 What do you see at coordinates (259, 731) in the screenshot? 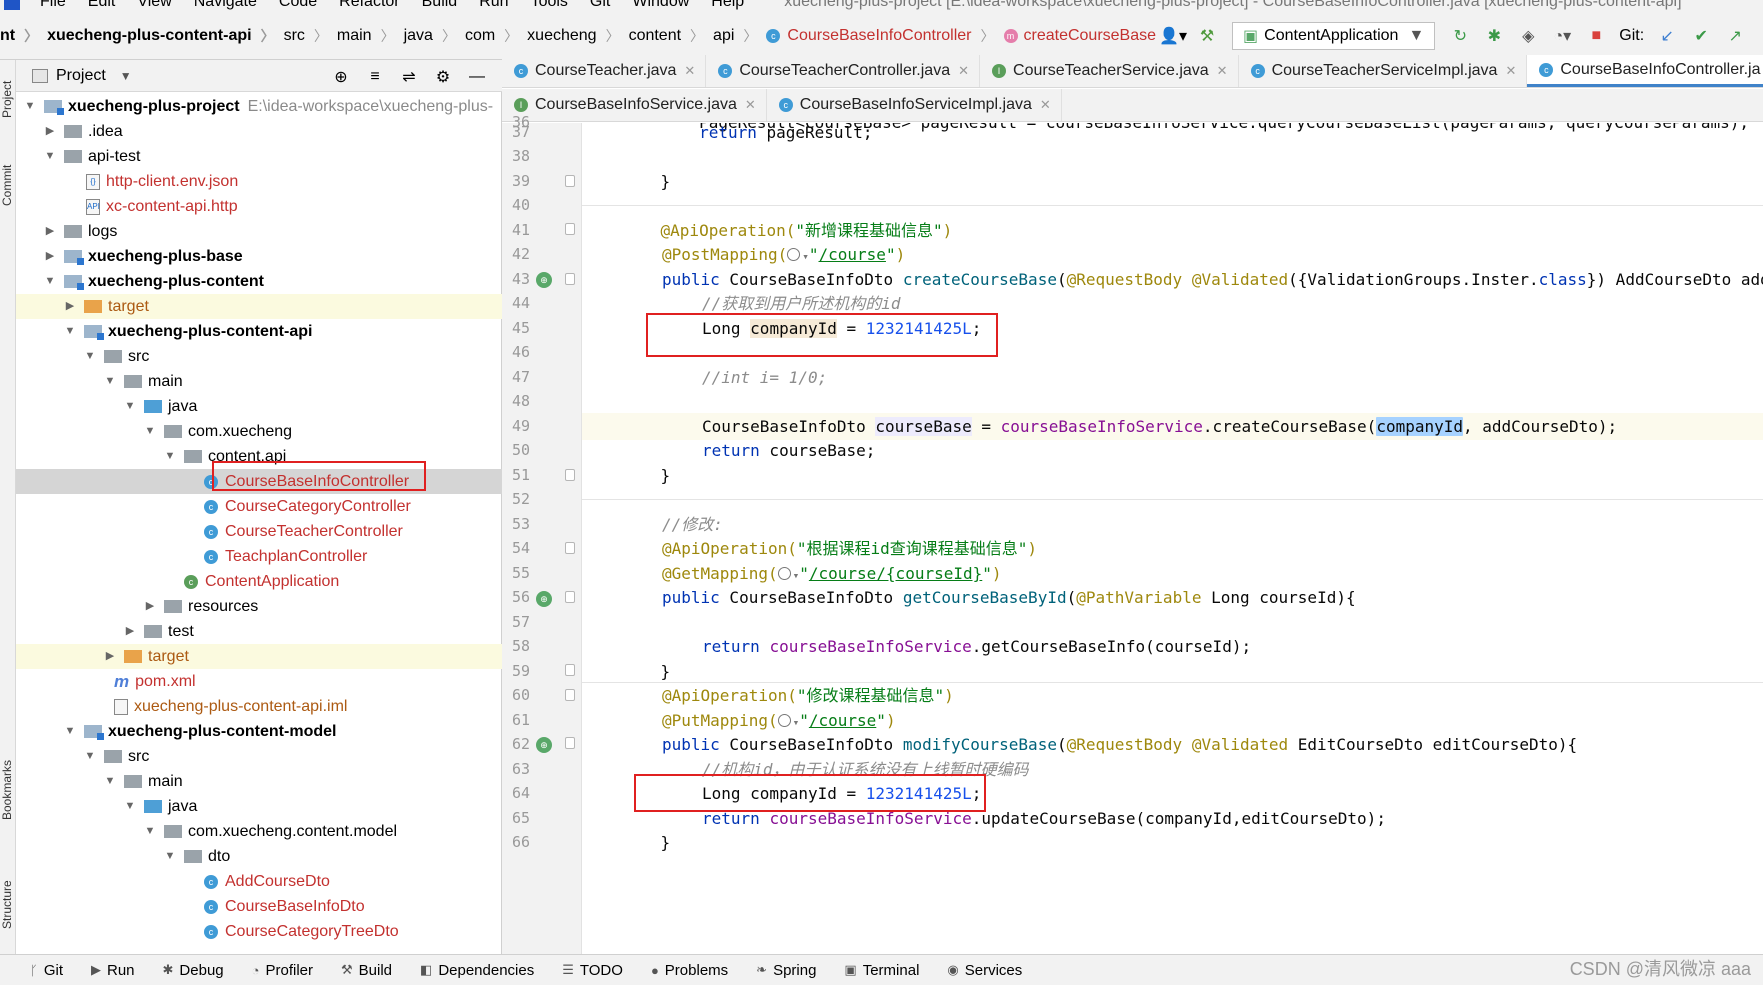
I see `tree-item: ▼ xuecheng-plus-content-model` at bounding box center [259, 731].